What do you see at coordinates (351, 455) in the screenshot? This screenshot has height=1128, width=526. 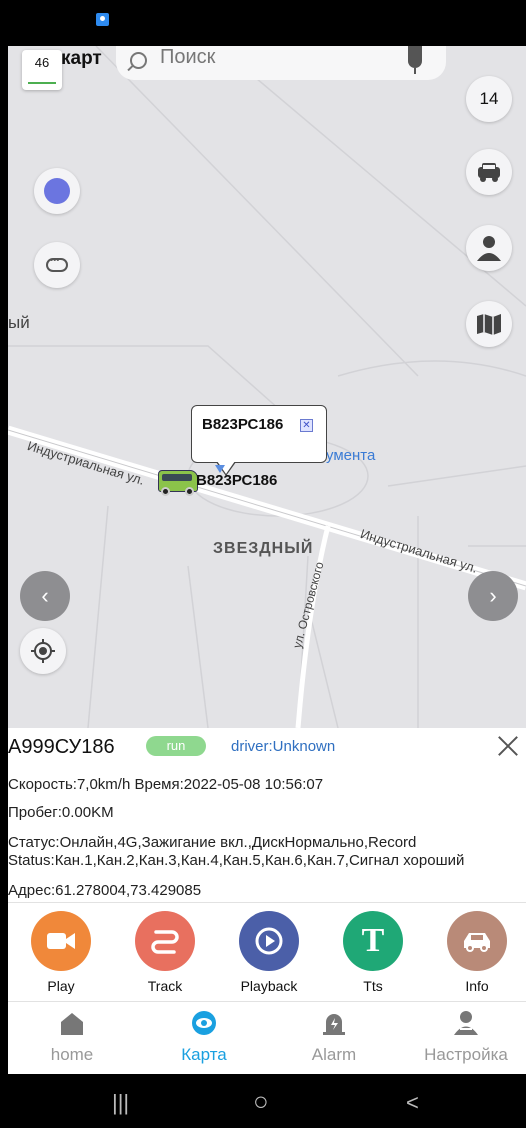 I see `poi-label: умента` at bounding box center [351, 455].